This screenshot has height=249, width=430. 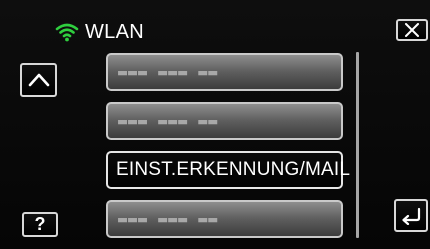 I want to click on close-icon, so click(x=412, y=30).